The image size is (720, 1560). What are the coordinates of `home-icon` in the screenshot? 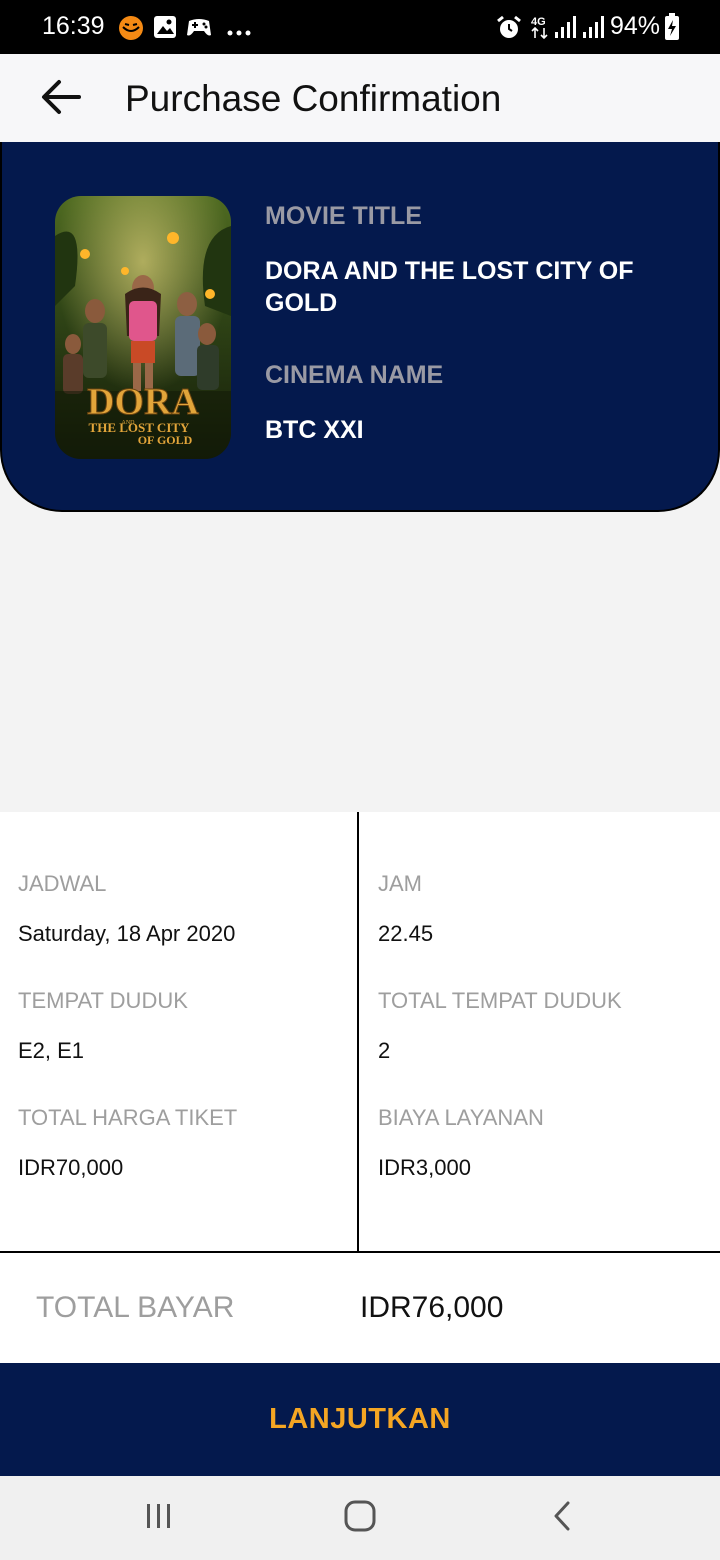 It's located at (360, 1518).